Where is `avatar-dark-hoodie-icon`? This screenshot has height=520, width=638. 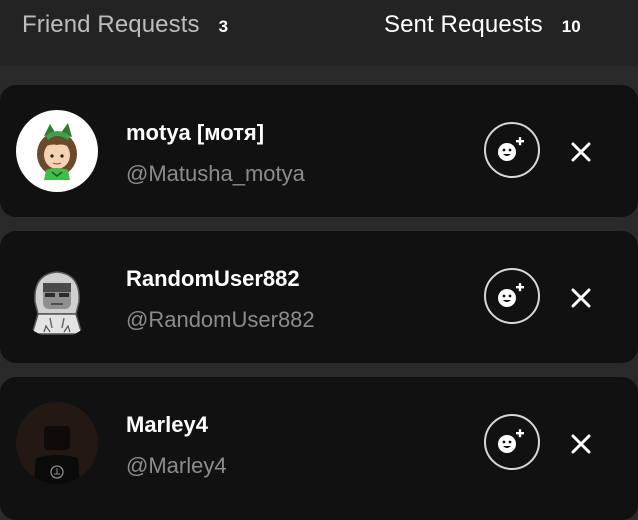 avatar-dark-hoodie-icon is located at coordinates (57, 443).